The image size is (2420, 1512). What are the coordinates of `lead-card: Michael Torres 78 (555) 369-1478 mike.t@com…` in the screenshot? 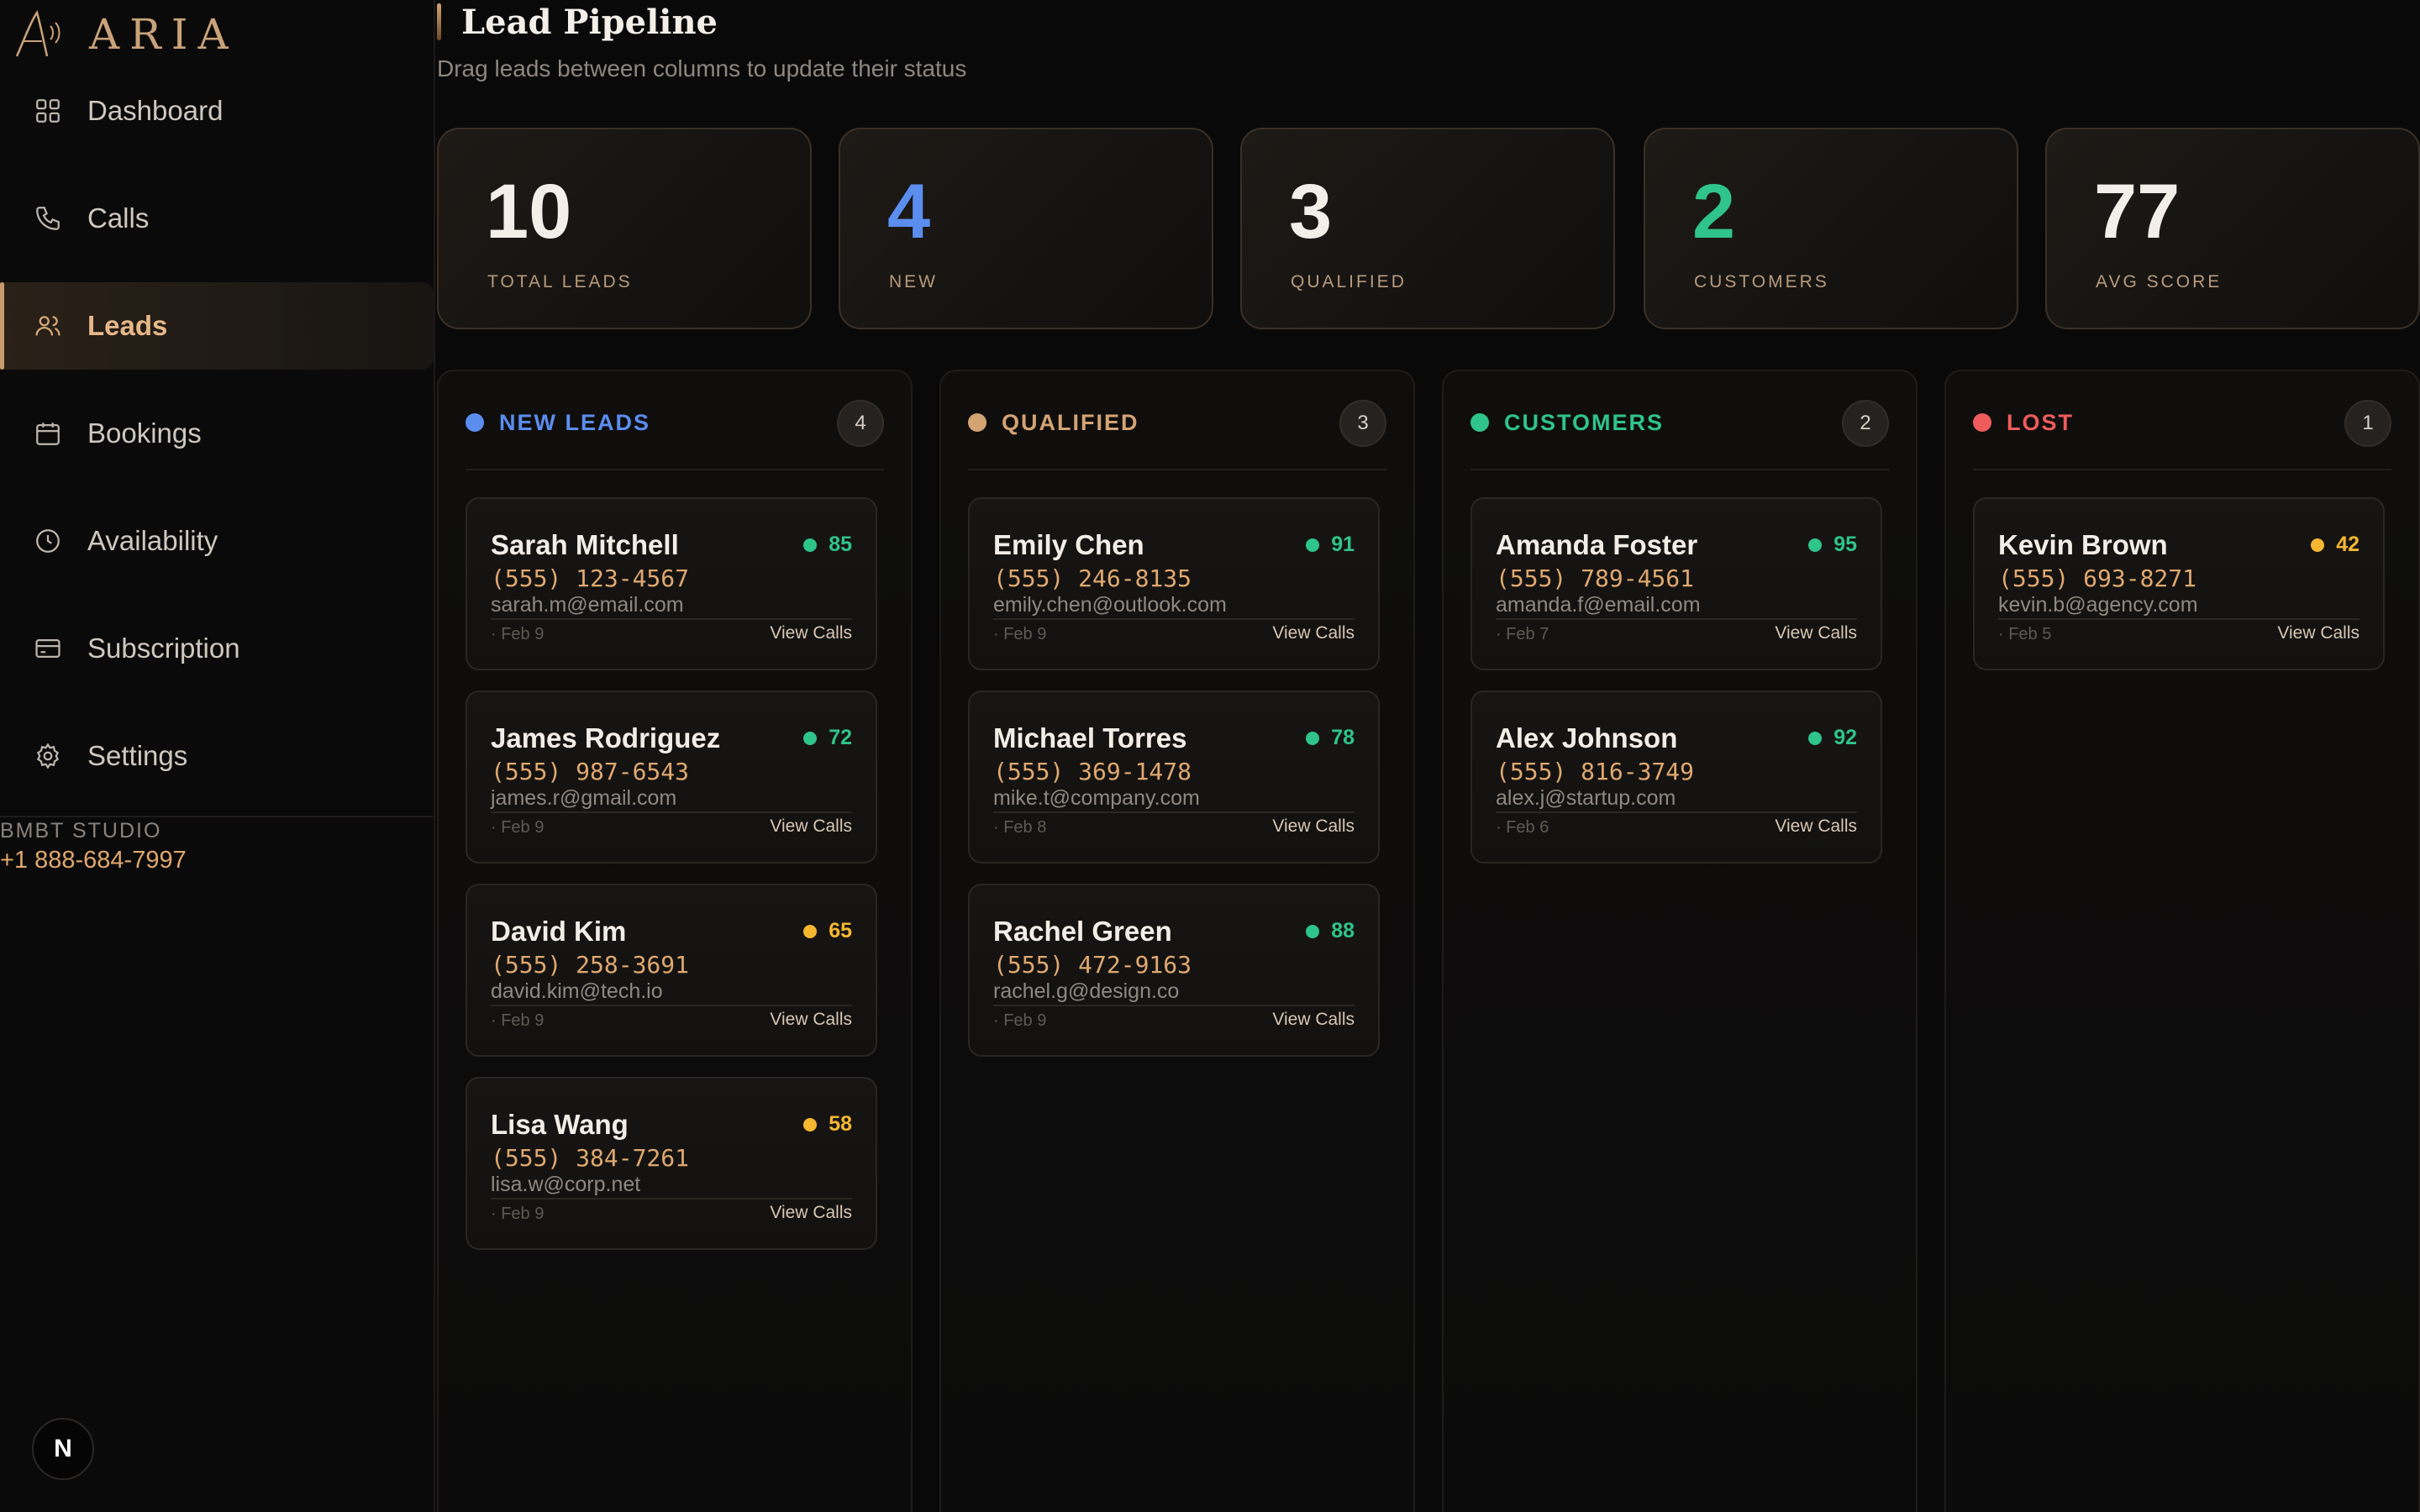 It's located at (1174, 777).